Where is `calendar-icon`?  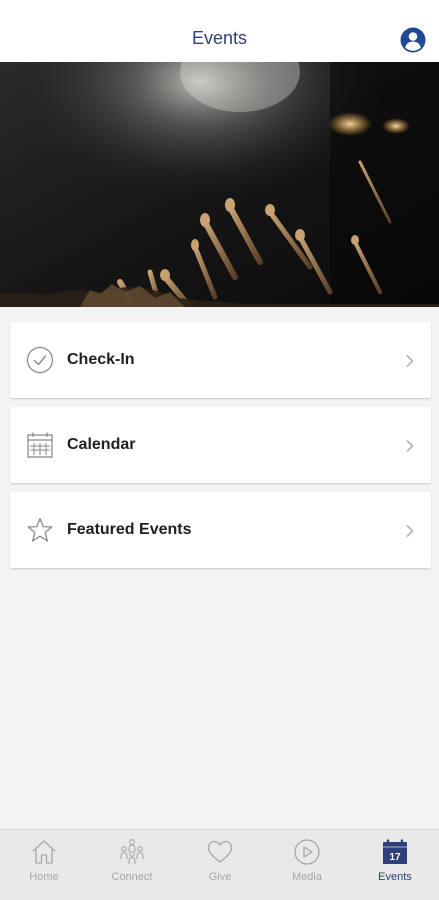 calendar-icon is located at coordinates (40, 445).